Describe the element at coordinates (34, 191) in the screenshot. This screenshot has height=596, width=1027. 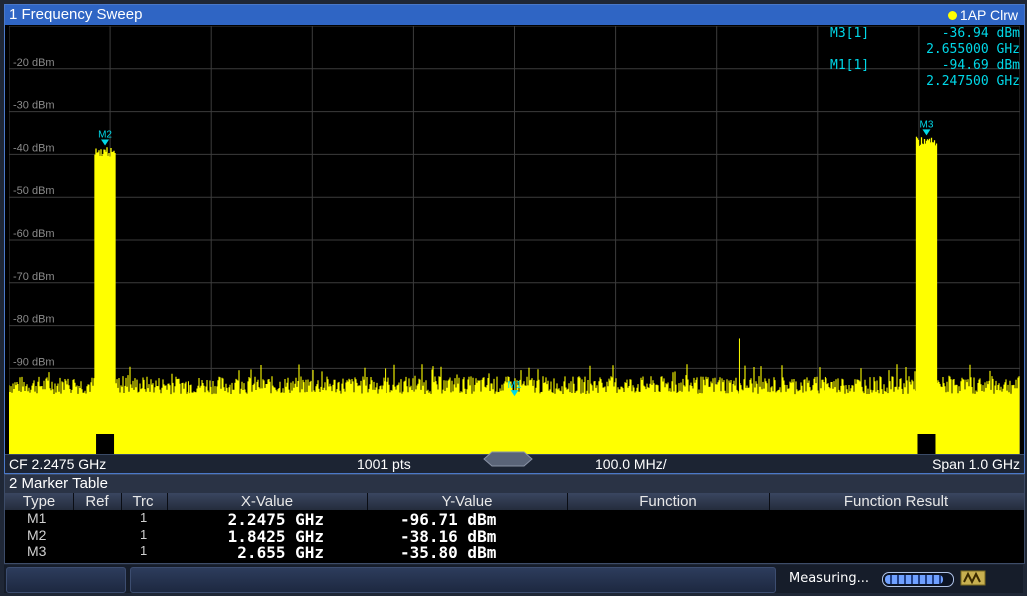
I see `y-axis-label: -50 dBm` at that location.